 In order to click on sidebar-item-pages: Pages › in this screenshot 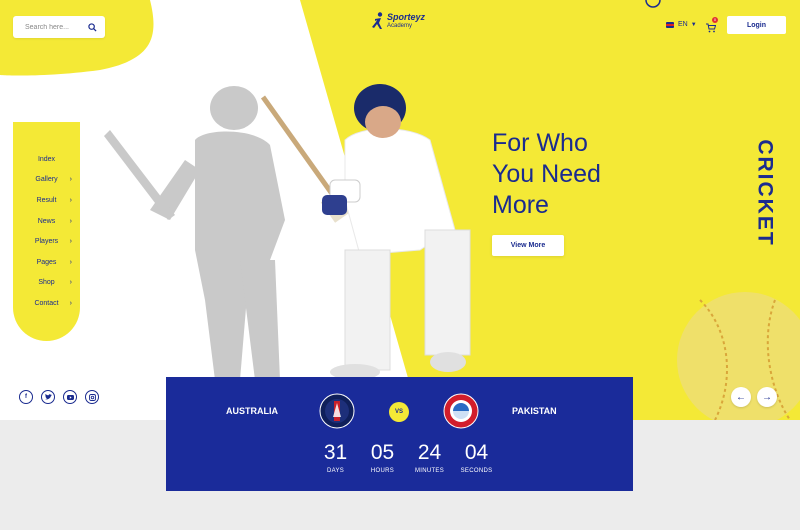, I will do `click(46, 262)`.